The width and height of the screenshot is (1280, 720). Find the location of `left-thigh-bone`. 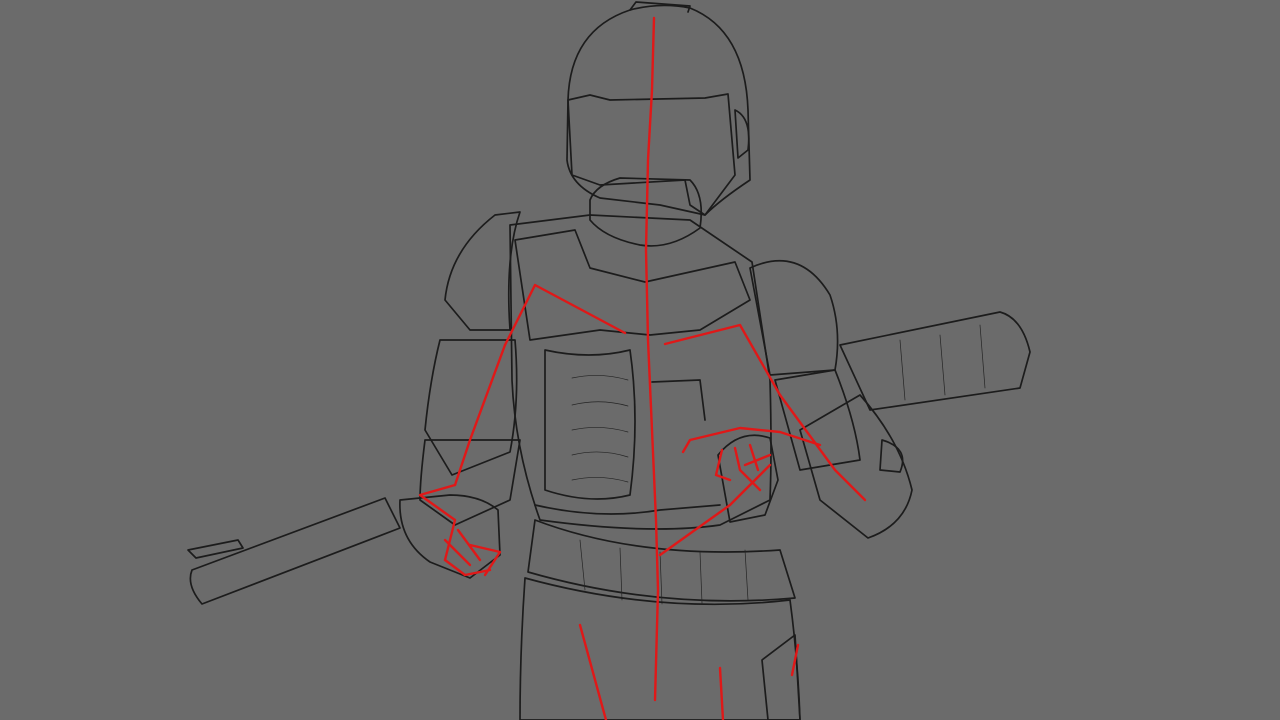

left-thigh-bone is located at coordinates (593, 671).